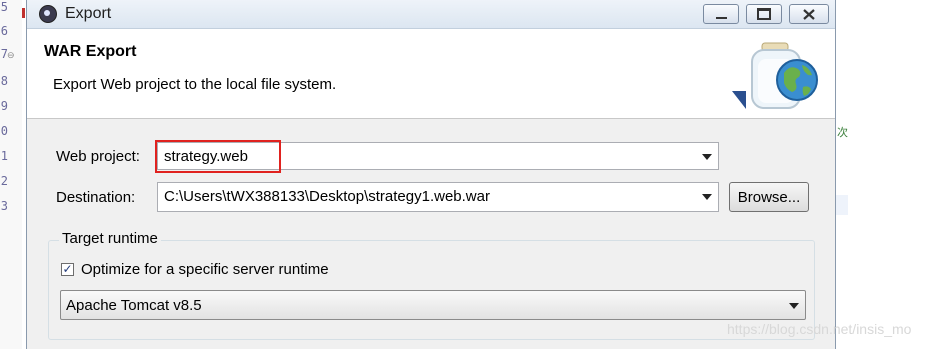 The height and width of the screenshot is (349, 944). What do you see at coordinates (4, 106) in the screenshot?
I see `line-number: 9` at bounding box center [4, 106].